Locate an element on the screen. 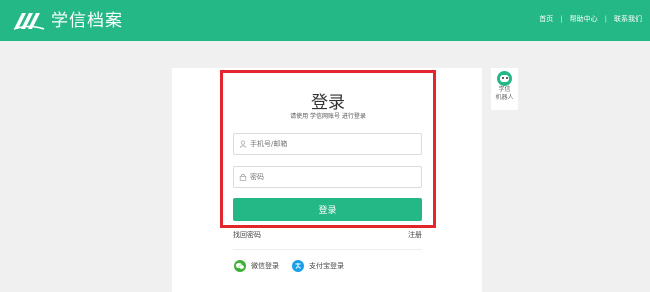  wechat-icon is located at coordinates (240, 266).